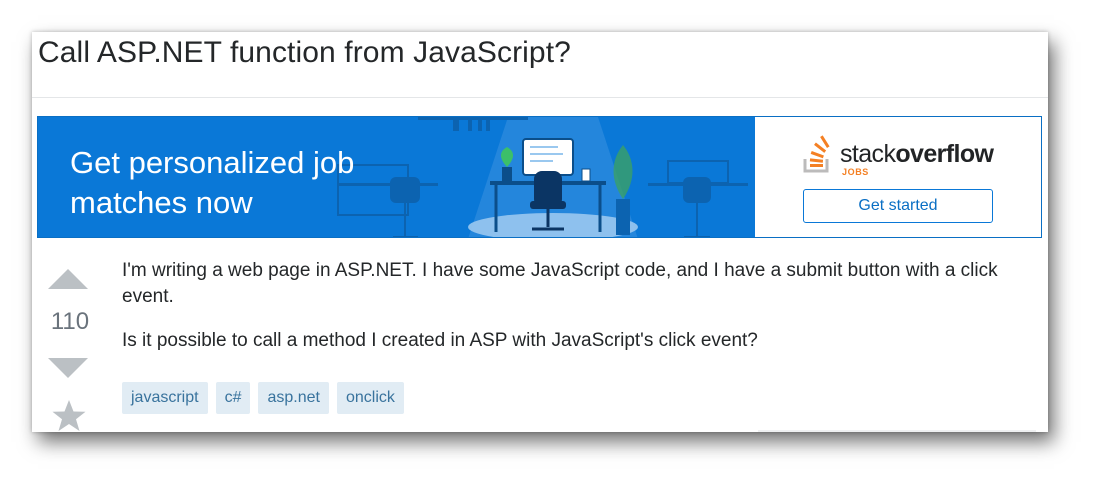 Image resolution: width=1114 pixels, height=498 pixels. What do you see at coordinates (68, 368) in the screenshot?
I see `downvote-arrow-icon` at bounding box center [68, 368].